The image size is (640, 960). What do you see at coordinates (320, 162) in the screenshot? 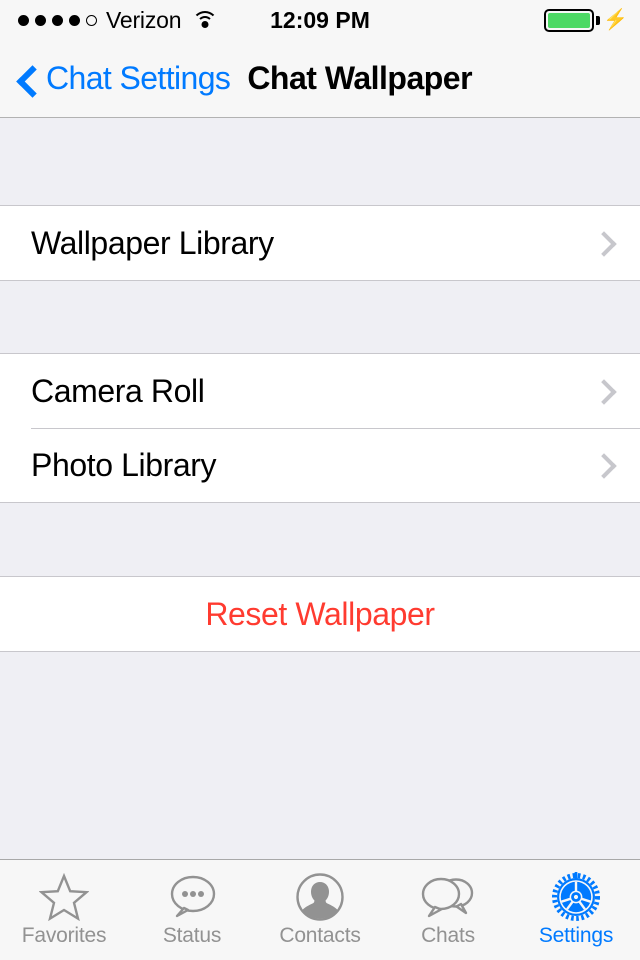
I see `section-gap-top` at bounding box center [320, 162].